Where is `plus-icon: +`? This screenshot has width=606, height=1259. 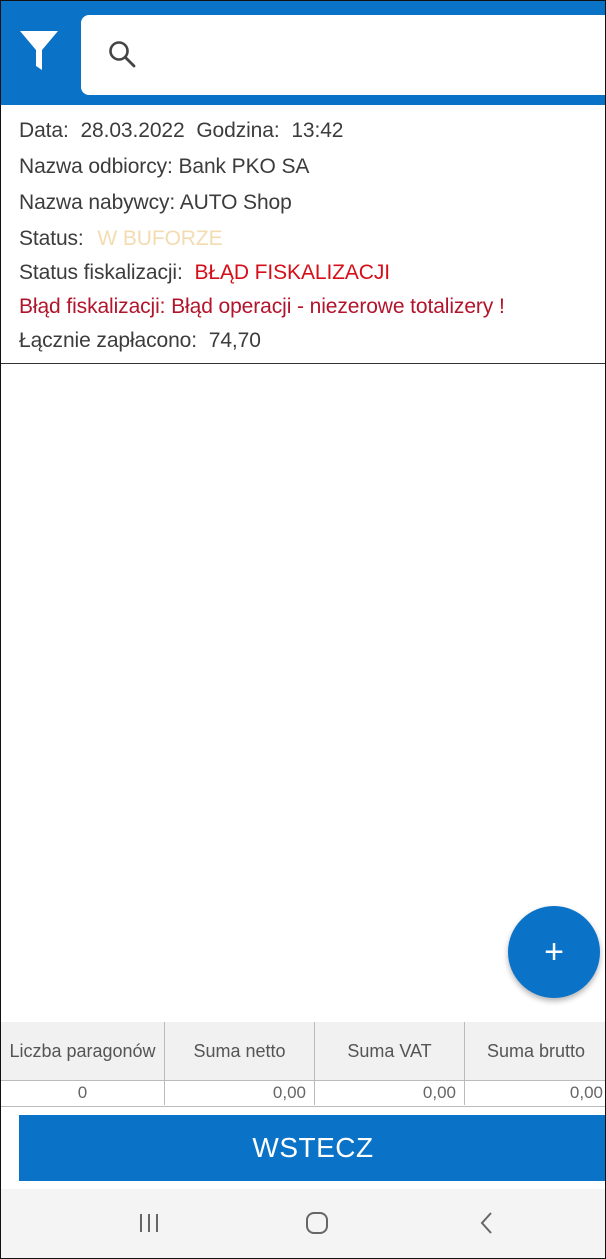 plus-icon: + is located at coordinates (554, 951).